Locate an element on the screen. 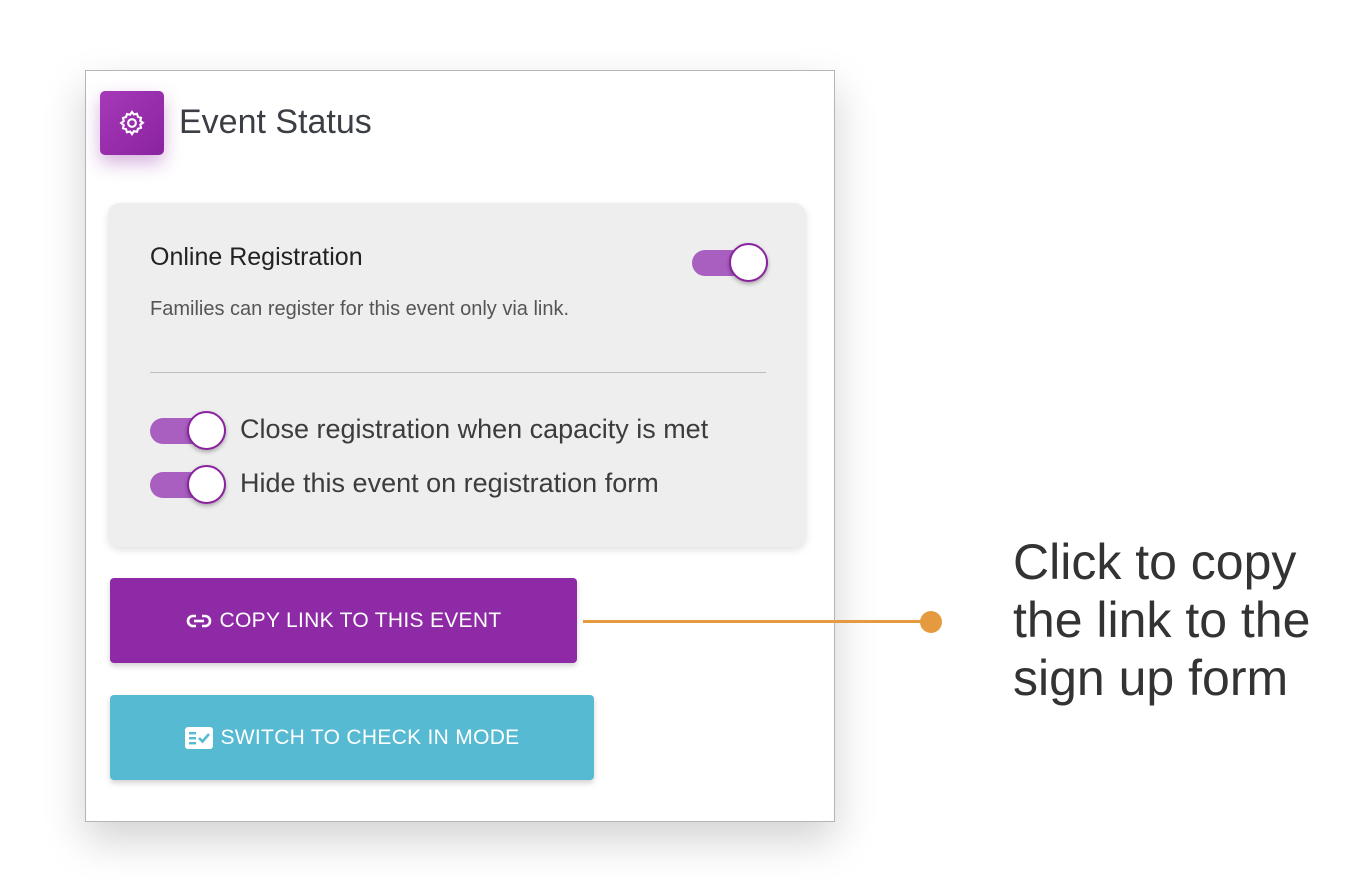  hide-event-toggle is located at coordinates (190, 485).